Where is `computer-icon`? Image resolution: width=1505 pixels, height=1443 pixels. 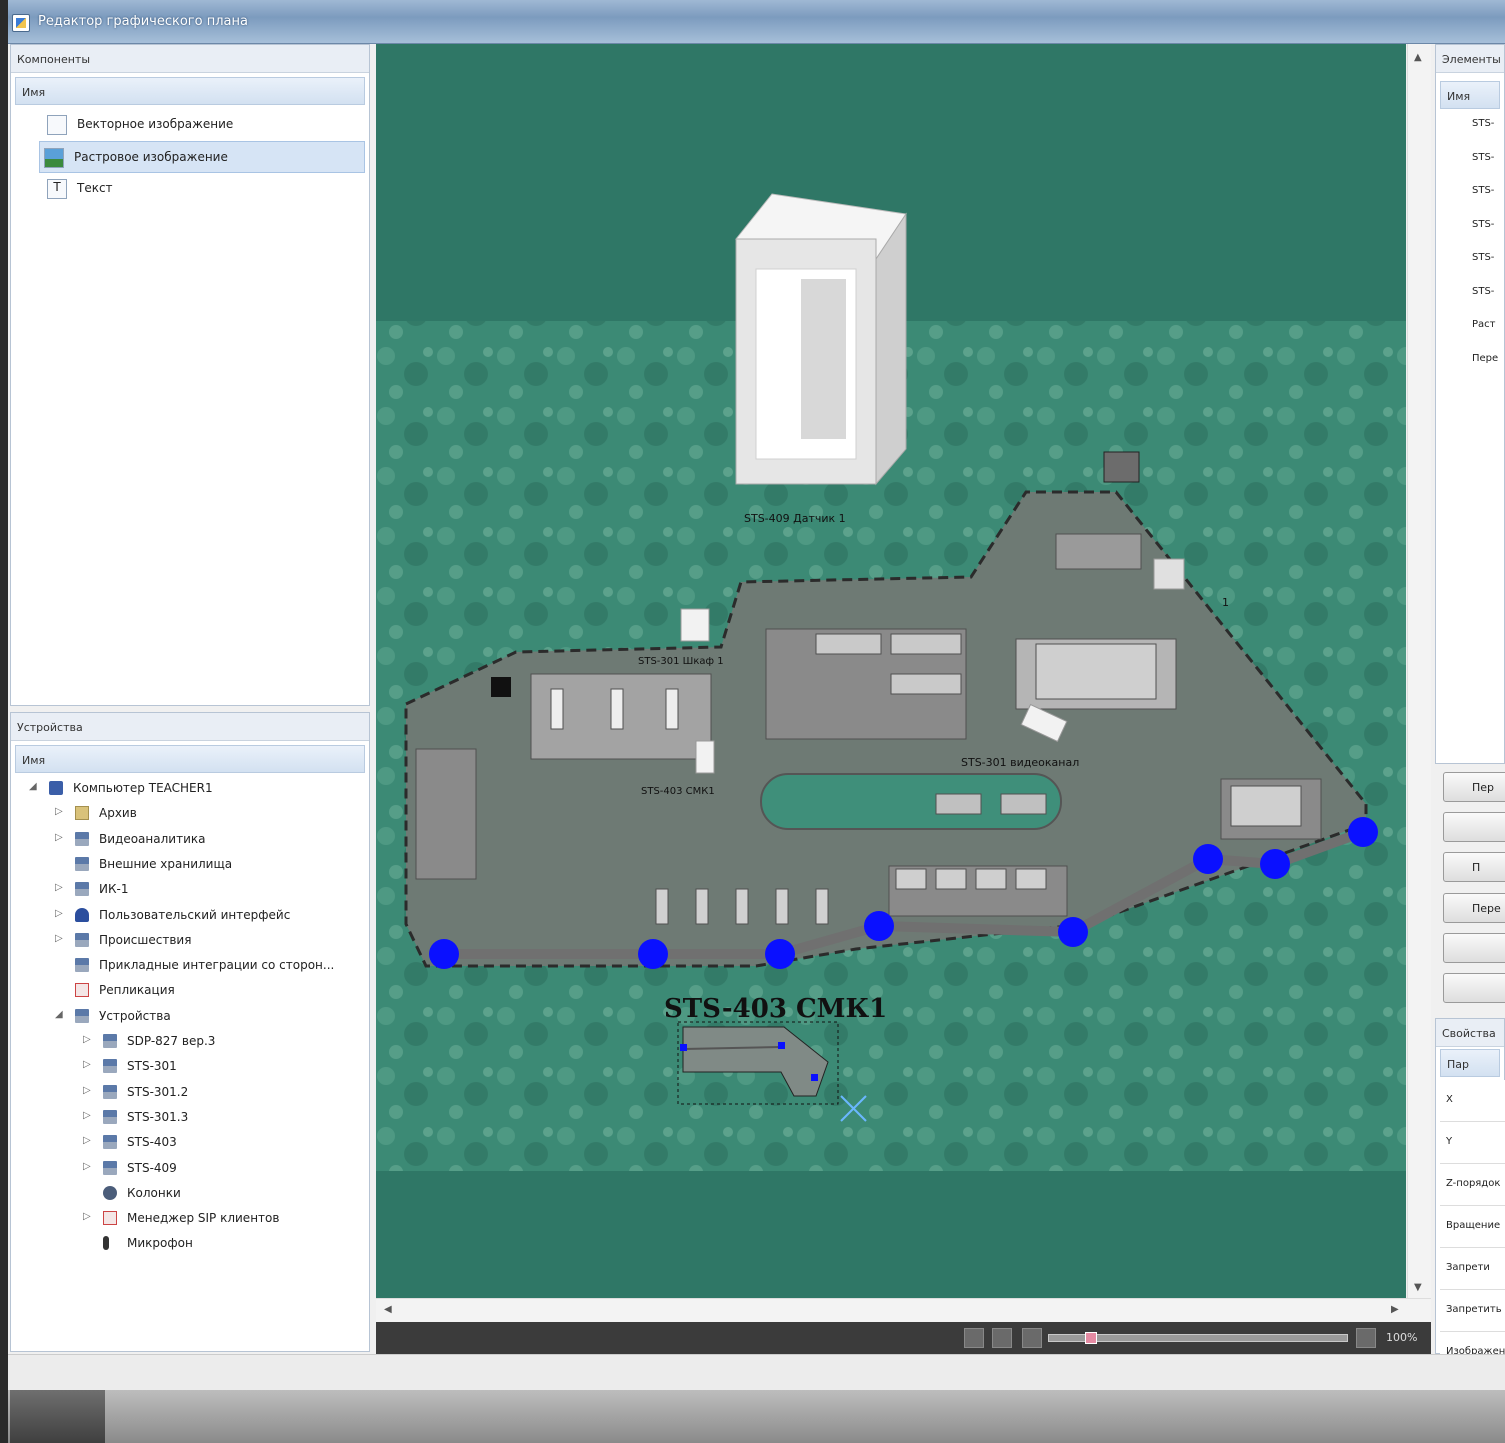 computer-icon is located at coordinates (56, 788).